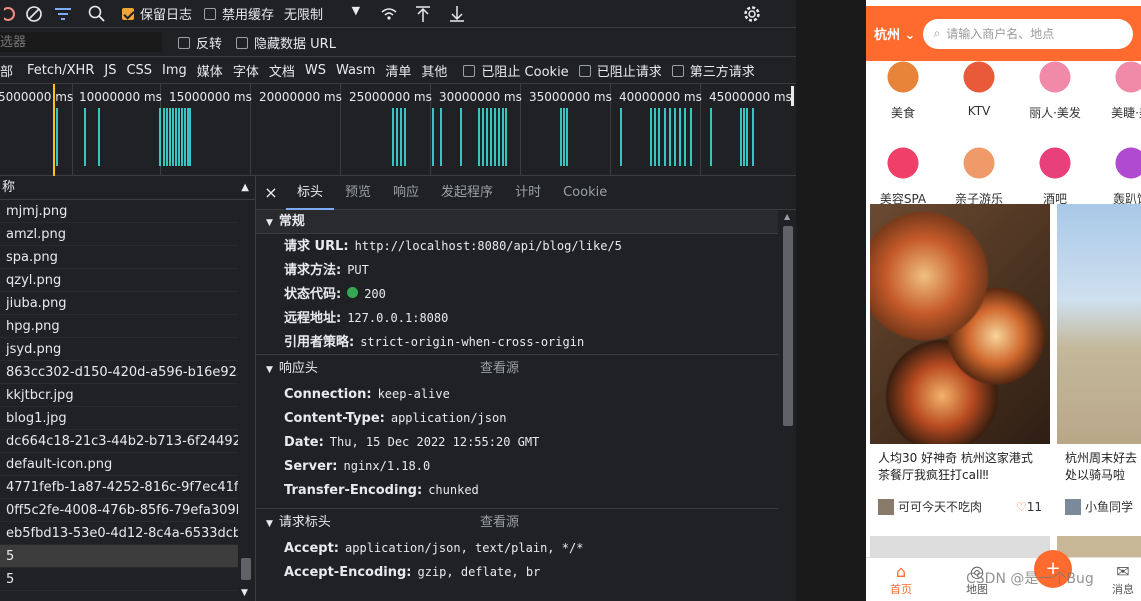  Describe the element at coordinates (1121, 173) in the screenshot. I see `category-item: 轰趴馆` at that location.